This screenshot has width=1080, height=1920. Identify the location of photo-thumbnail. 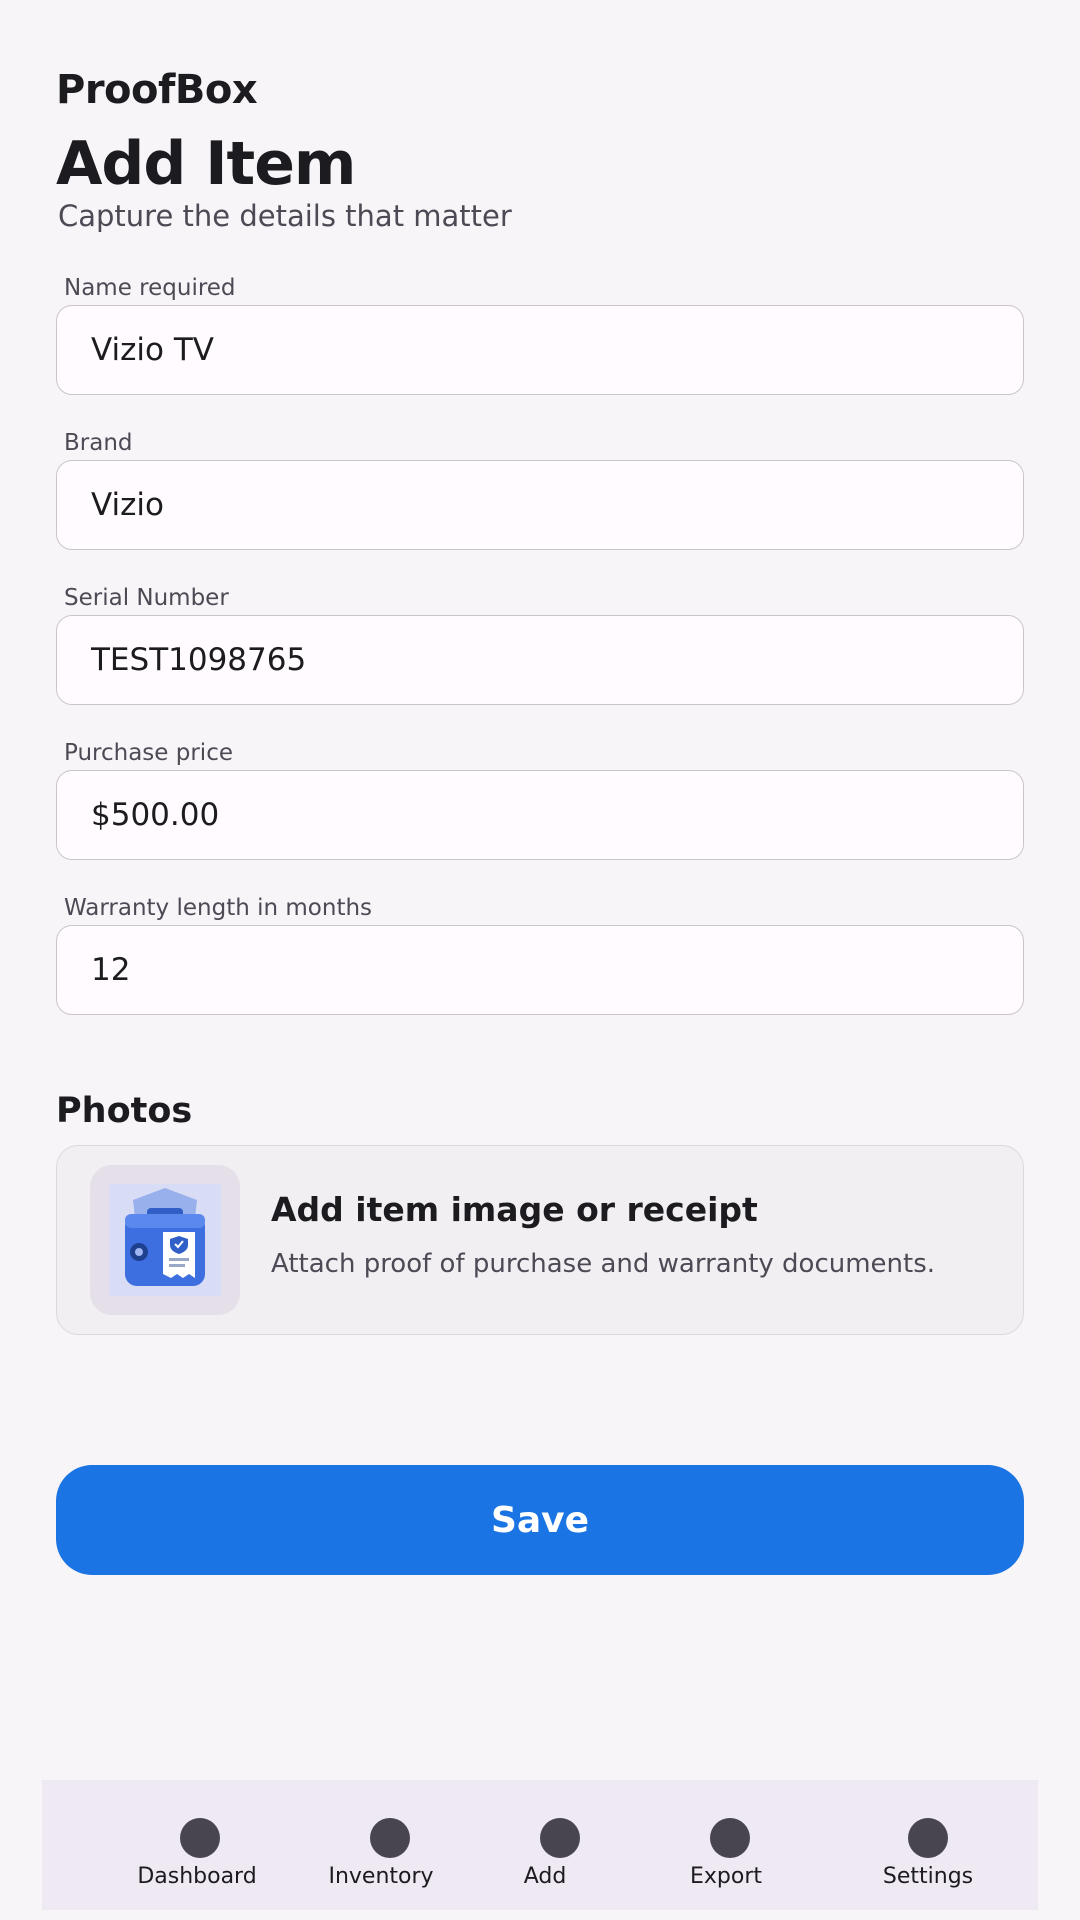
(165, 1240).